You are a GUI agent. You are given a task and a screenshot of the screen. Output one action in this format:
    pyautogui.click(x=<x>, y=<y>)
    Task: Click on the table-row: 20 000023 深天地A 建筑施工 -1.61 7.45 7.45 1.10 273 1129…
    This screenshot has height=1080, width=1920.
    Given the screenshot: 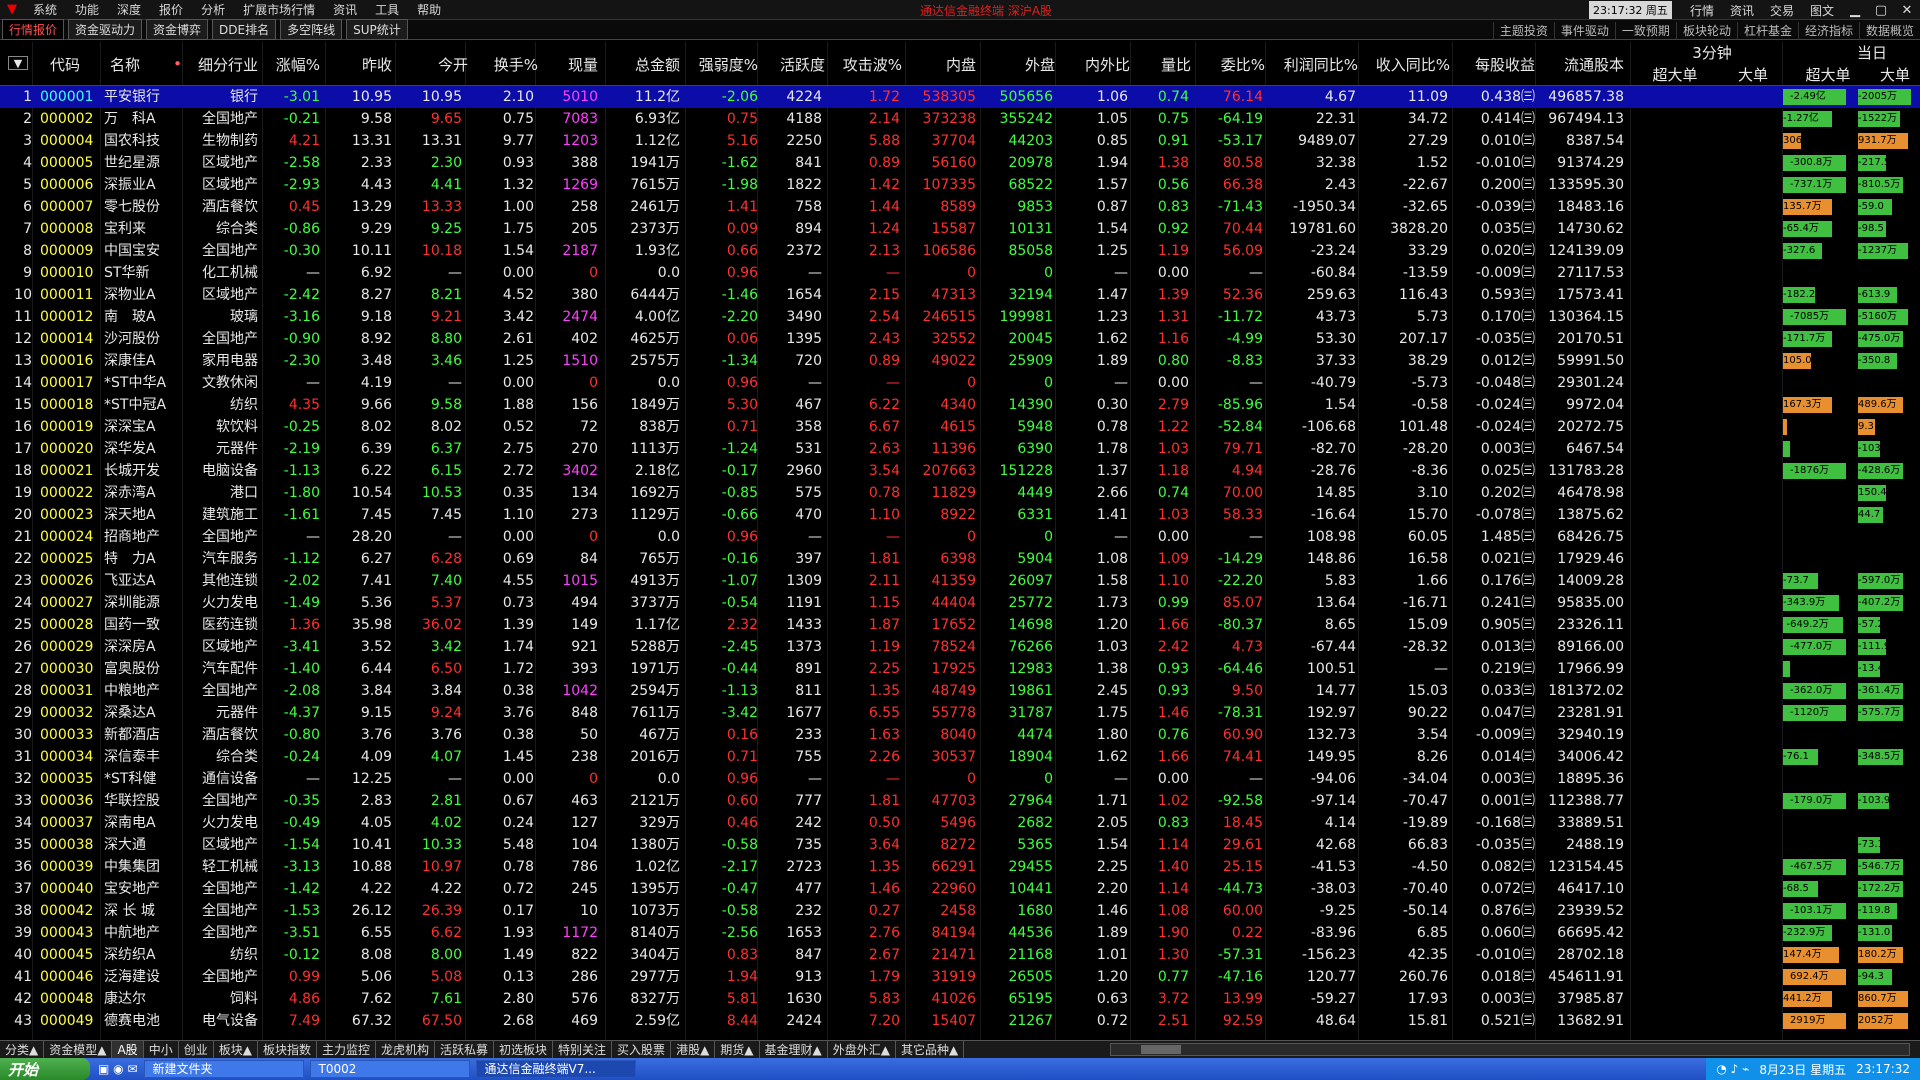 What is the action you would take?
    pyautogui.click(x=960, y=520)
    